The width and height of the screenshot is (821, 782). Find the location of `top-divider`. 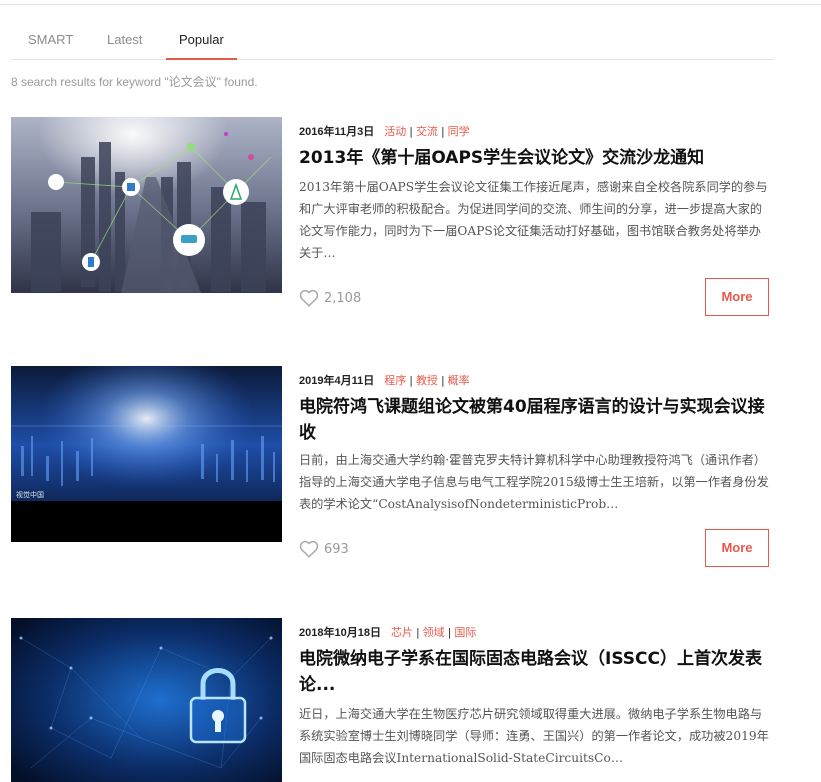

top-divider is located at coordinates (410, 4).